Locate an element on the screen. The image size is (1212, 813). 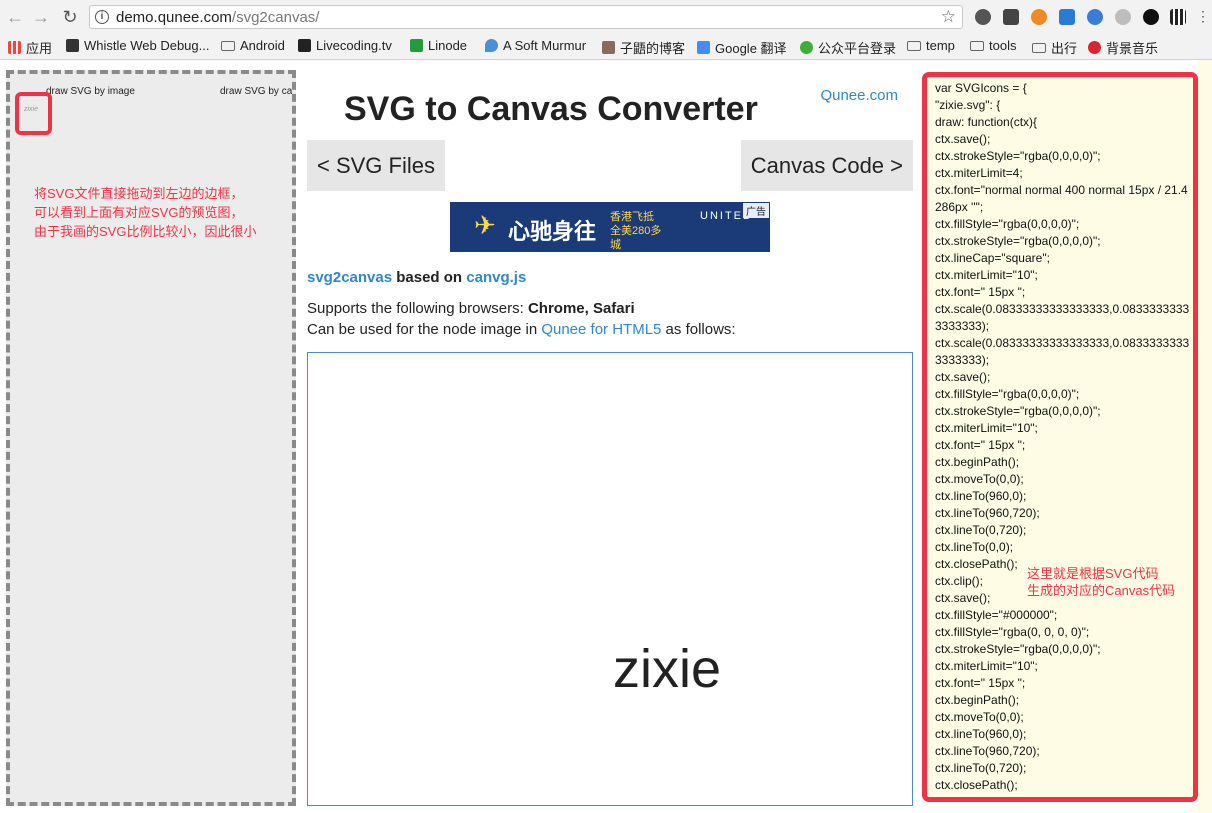
extension-circle-icon is located at coordinates (1151, 17).